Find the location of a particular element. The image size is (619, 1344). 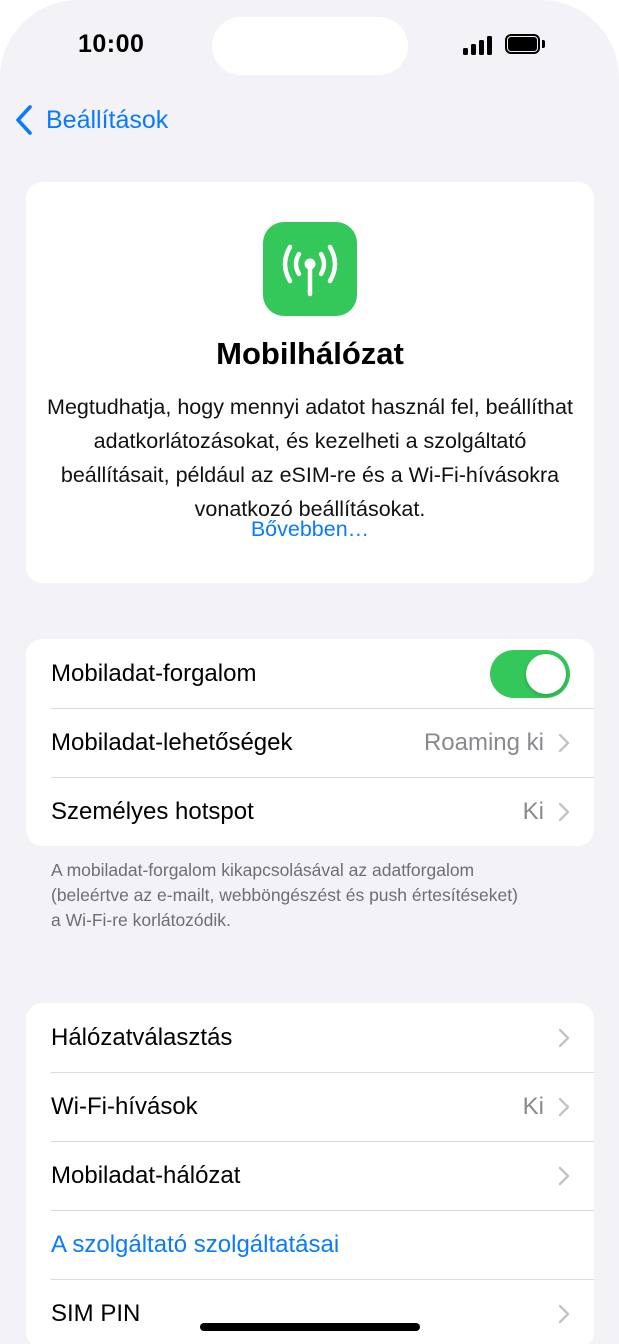

carrier-services-link: A szolgáltató szolgáltatásai is located at coordinates (310, 1245).